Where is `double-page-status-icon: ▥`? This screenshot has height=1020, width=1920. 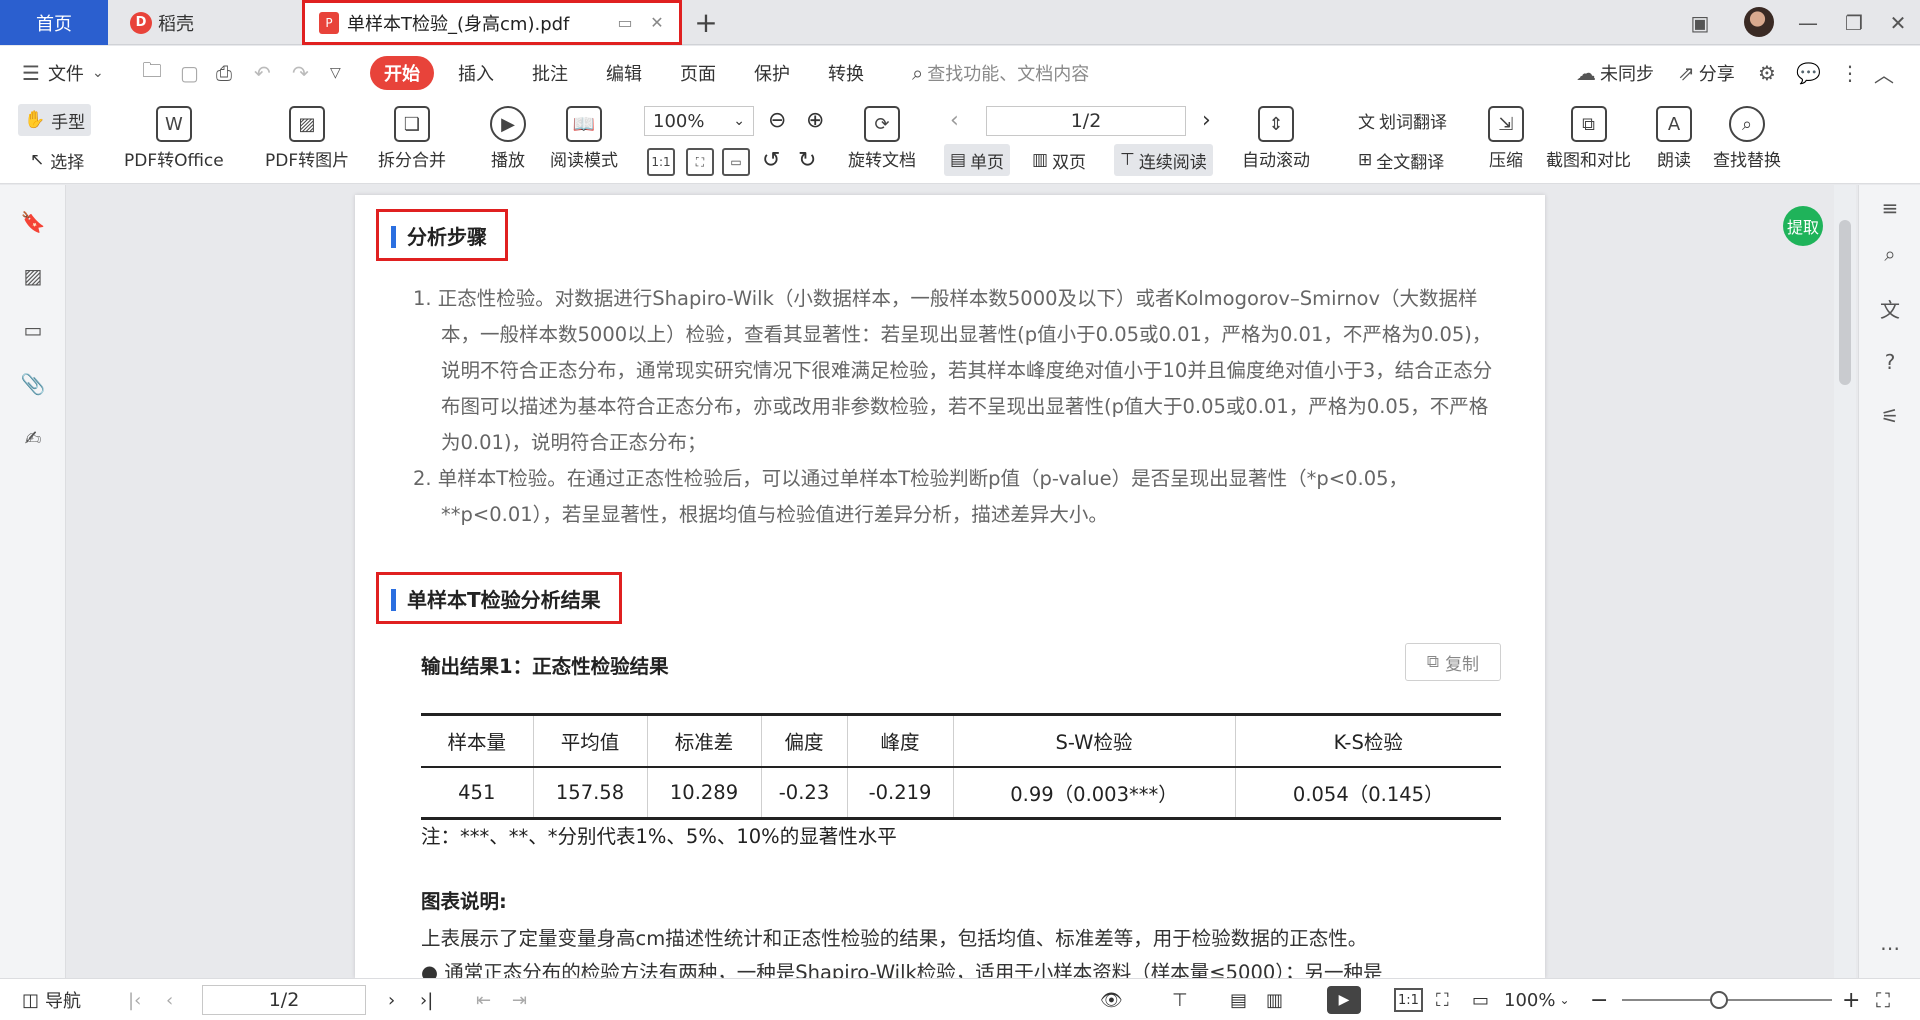
double-page-status-icon: ▥ is located at coordinates (1274, 999).